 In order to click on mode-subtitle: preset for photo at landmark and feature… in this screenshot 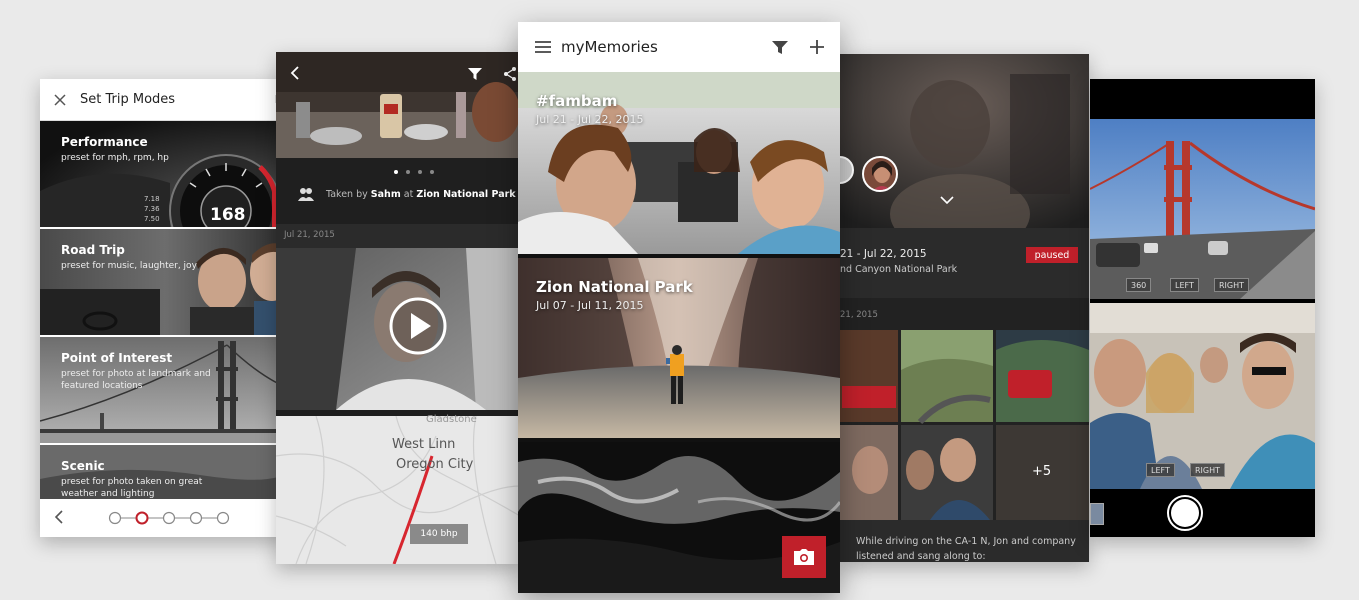, I will do `click(136, 380)`.